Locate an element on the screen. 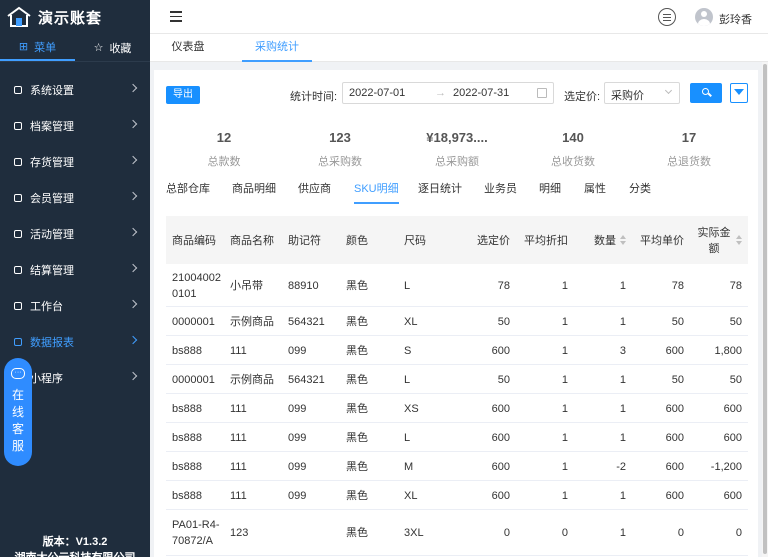 Image resolution: width=768 pixels, height=557 pixels. grid-icon: ⊞ is located at coordinates (23, 47).